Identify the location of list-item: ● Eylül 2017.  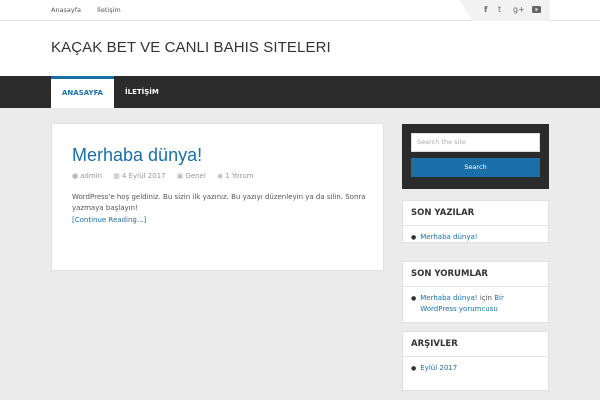
(475, 368).